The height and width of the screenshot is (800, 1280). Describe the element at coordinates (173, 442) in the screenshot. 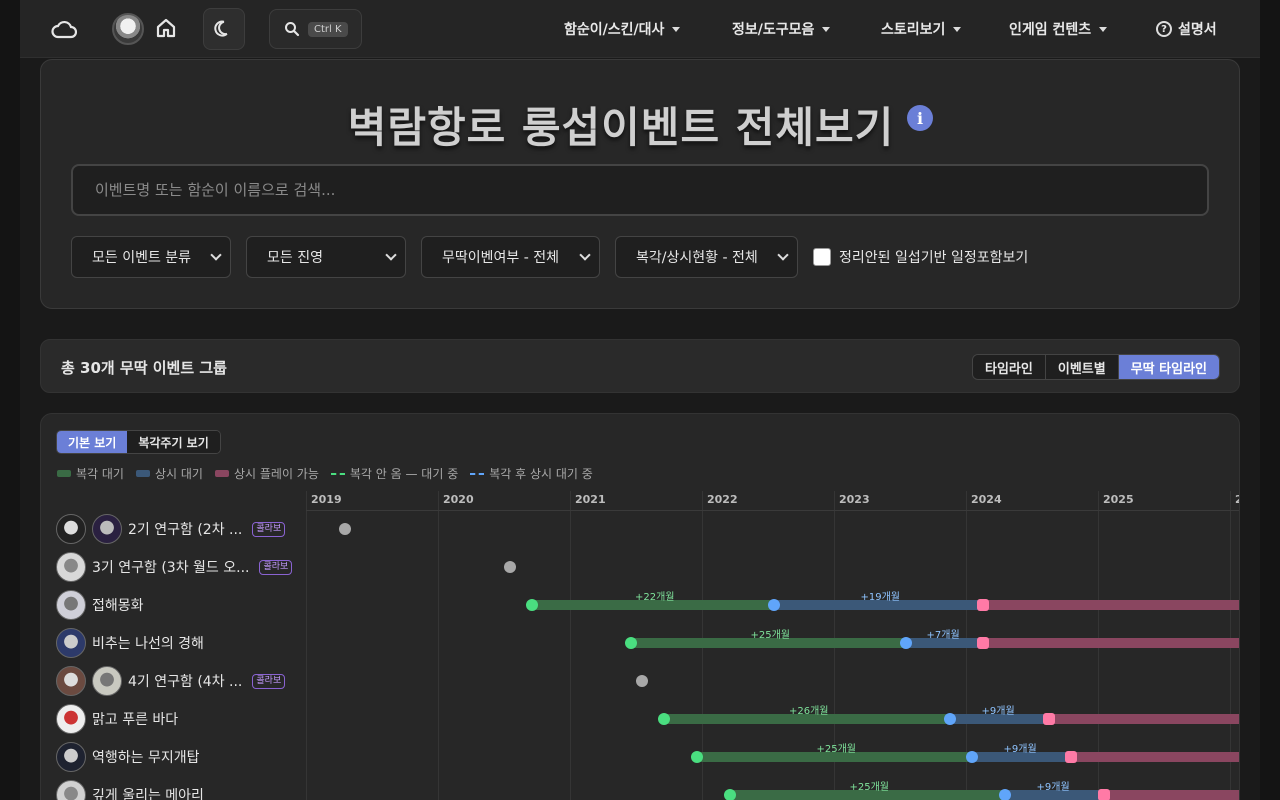

I see `mode-cycle-button: 복각주기 보기` at that location.